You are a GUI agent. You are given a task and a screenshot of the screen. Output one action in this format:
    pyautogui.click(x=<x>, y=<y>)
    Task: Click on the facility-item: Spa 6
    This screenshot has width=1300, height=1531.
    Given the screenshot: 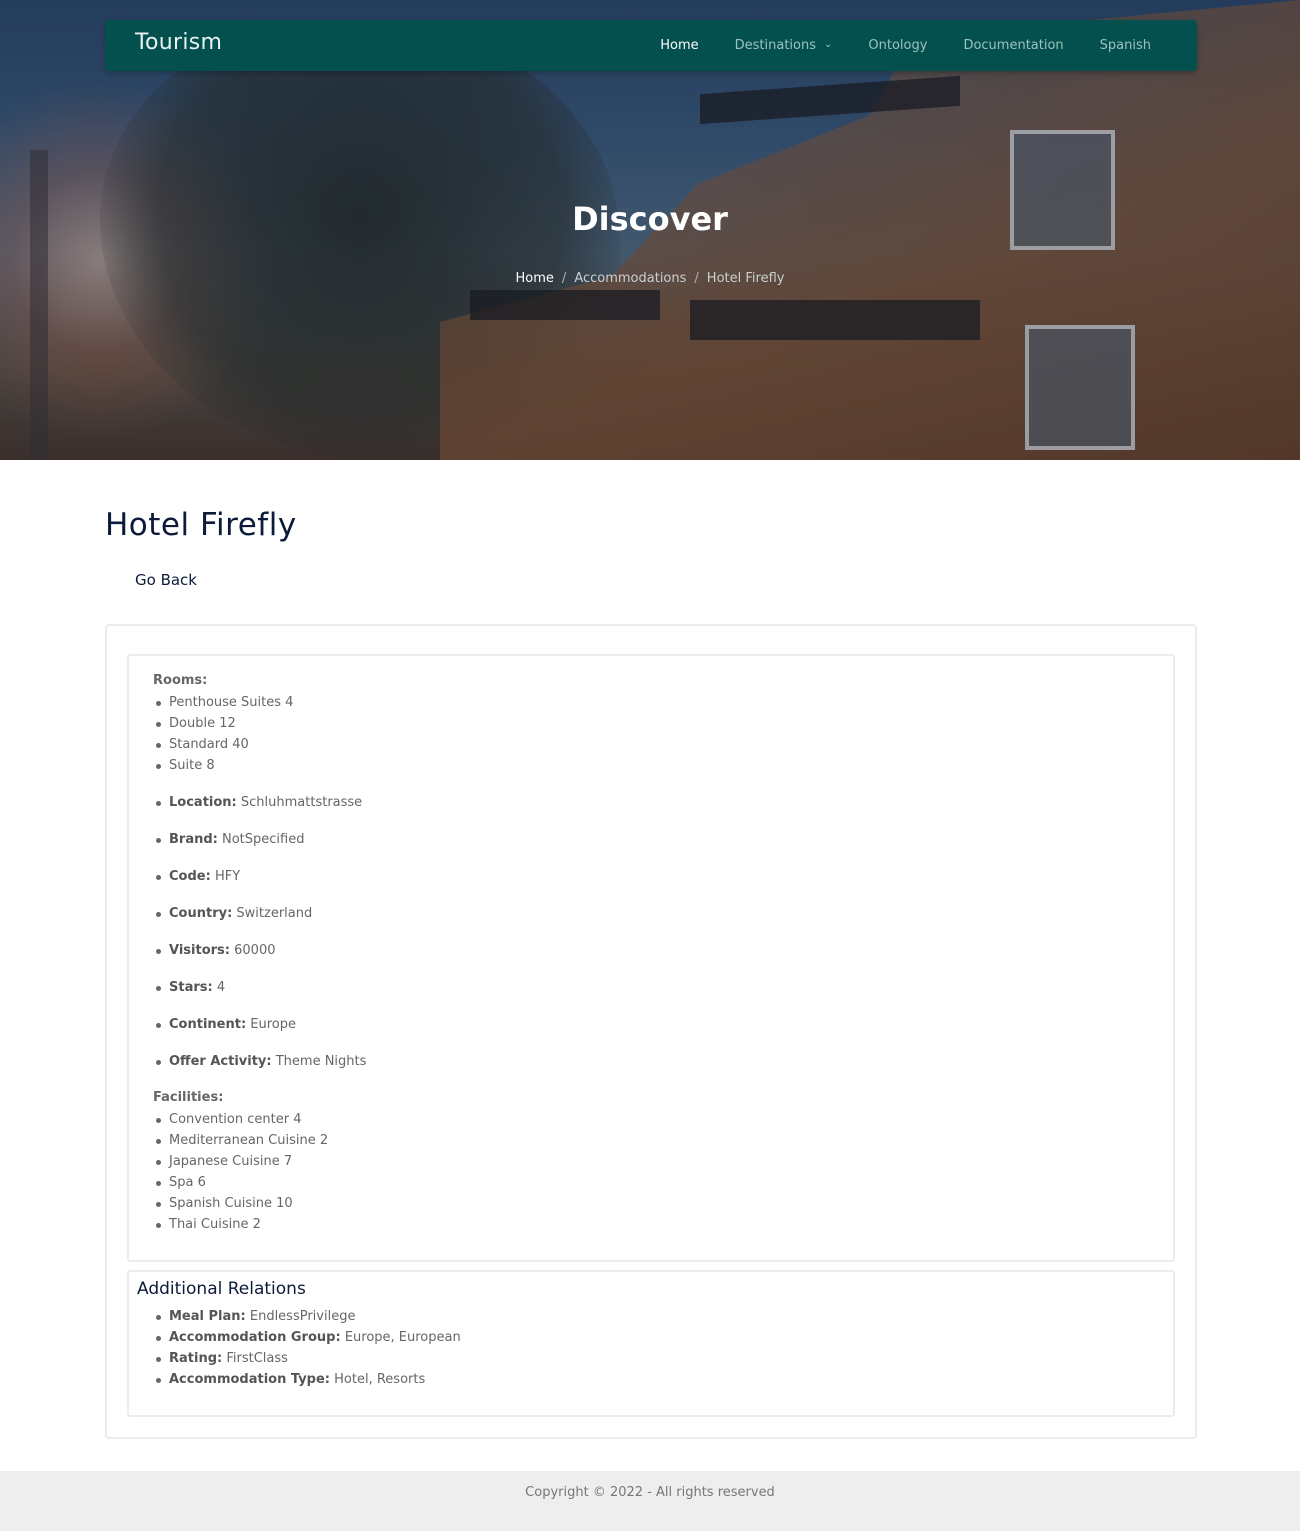 What is the action you would take?
    pyautogui.click(x=241, y=1182)
    